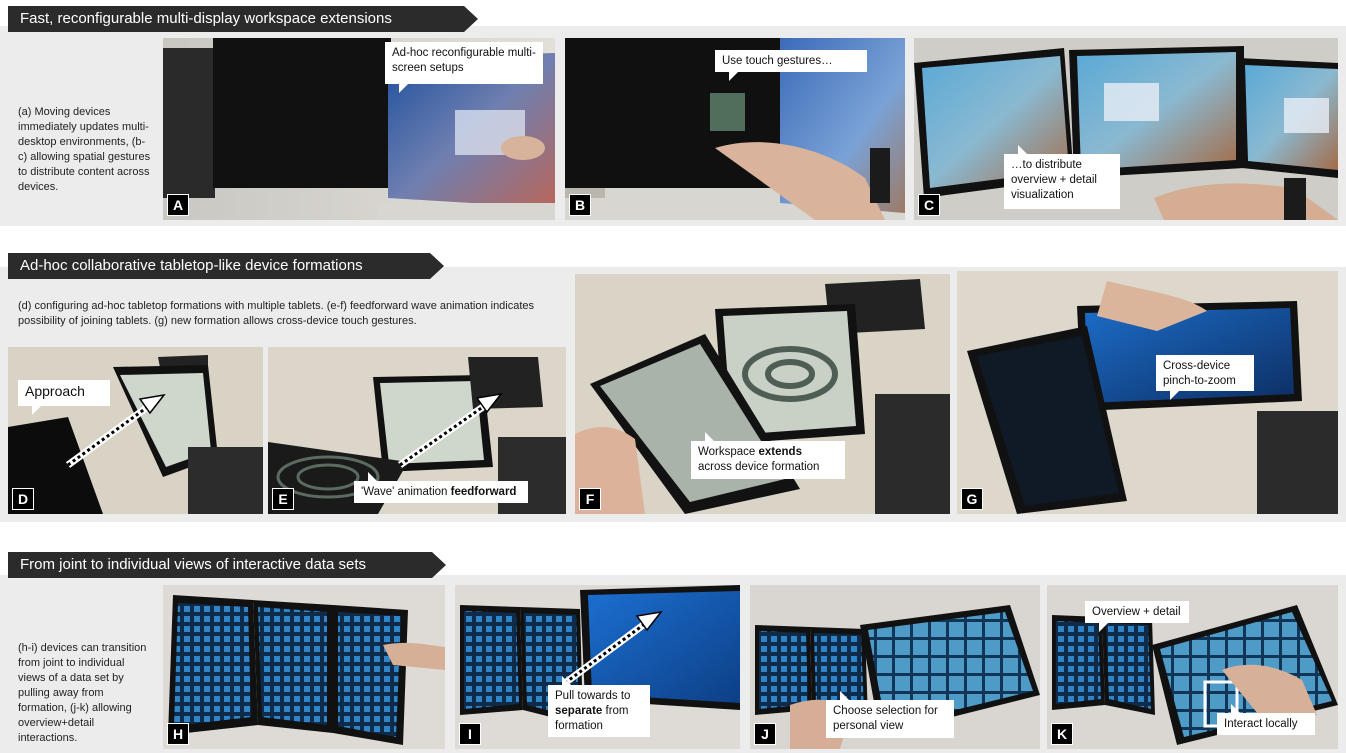  I want to click on panel-e-tag: E, so click(283, 499).